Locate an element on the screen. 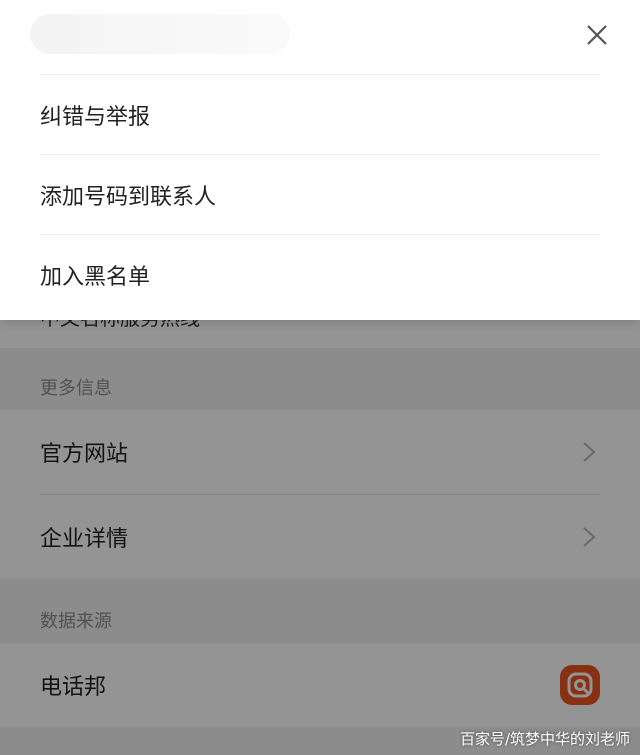 The image size is (640, 755). close-button is located at coordinates (597, 37).